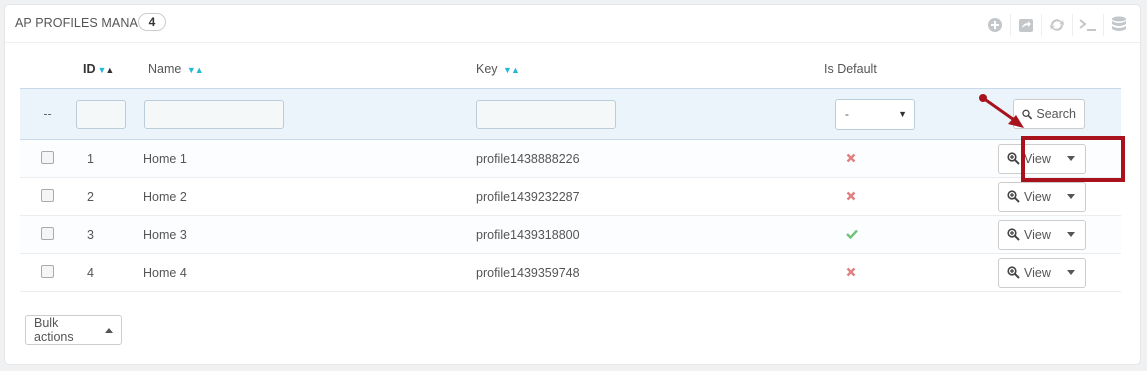  I want to click on table-row: 1 Home 1 profile1438888226 View, so click(570, 158).